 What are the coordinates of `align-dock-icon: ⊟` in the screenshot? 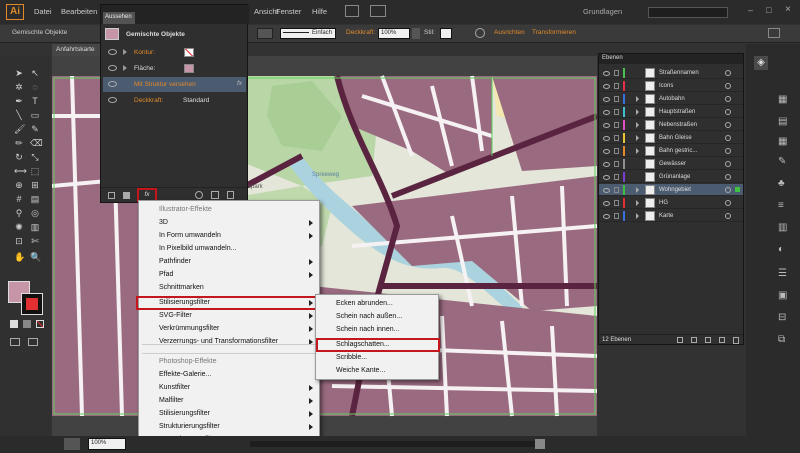 It's located at (782, 317).